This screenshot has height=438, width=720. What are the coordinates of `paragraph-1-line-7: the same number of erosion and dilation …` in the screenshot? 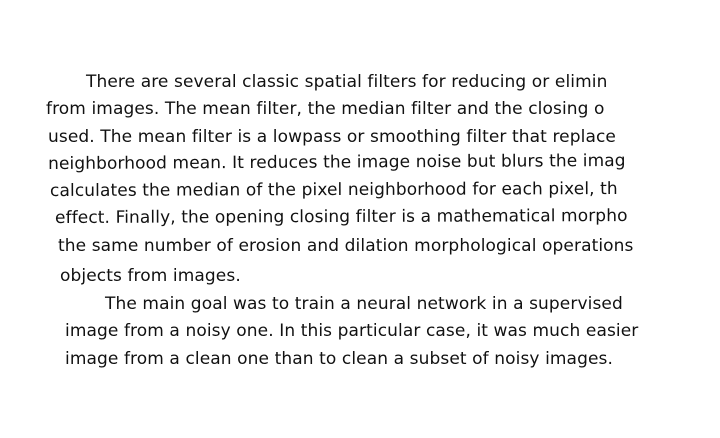 It's located at (346, 246).